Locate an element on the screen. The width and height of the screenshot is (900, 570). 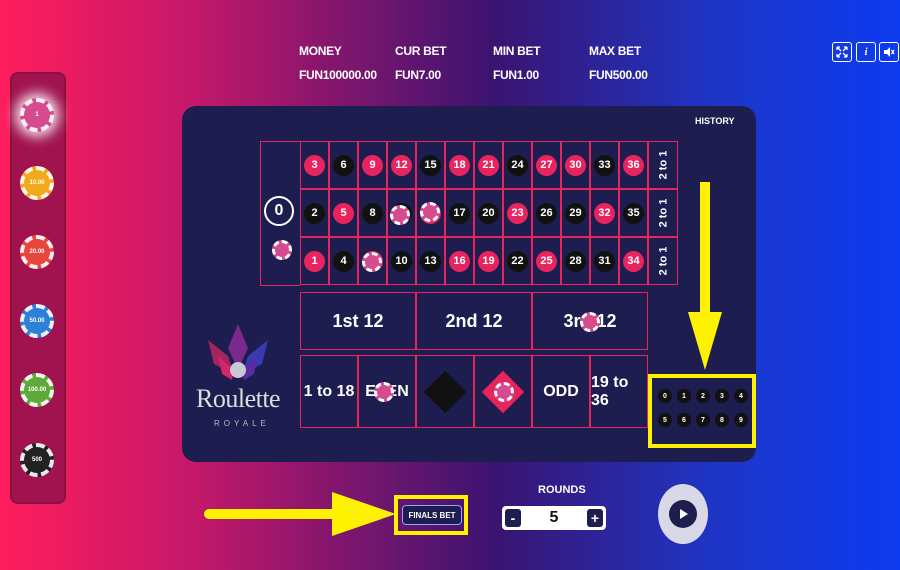
number-cell-5: 5 is located at coordinates (343, 213).